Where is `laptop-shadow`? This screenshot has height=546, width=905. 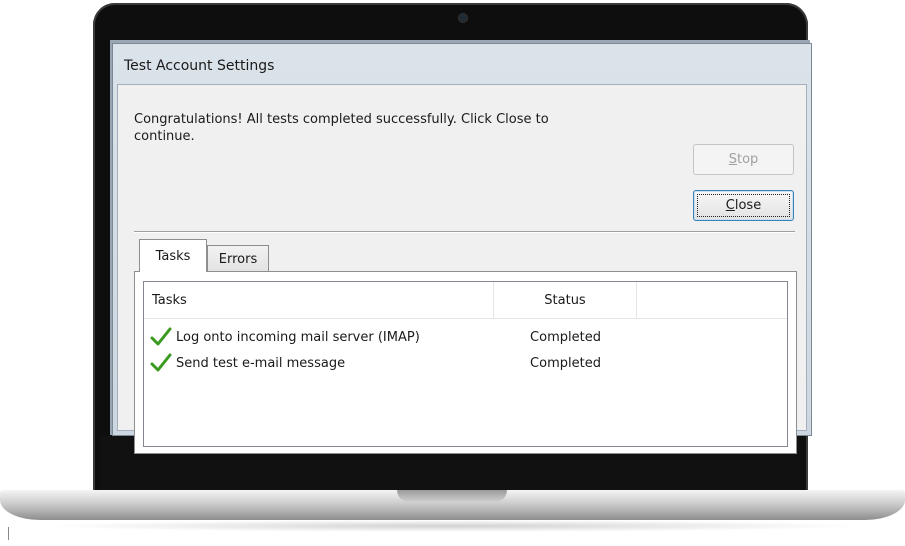 laptop-shadow is located at coordinates (452, 526).